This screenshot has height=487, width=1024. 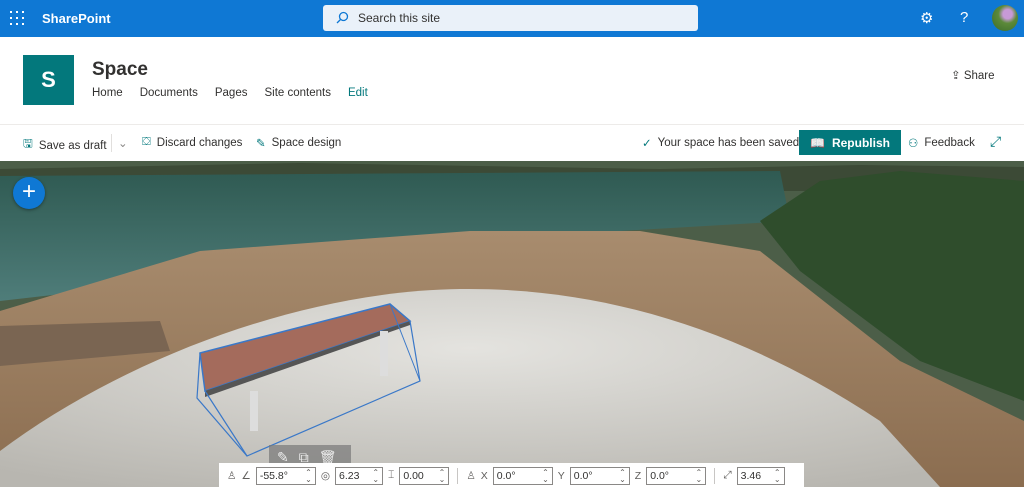 What do you see at coordinates (199, 142) in the screenshot?
I see `discard-label: Discard changes` at bounding box center [199, 142].